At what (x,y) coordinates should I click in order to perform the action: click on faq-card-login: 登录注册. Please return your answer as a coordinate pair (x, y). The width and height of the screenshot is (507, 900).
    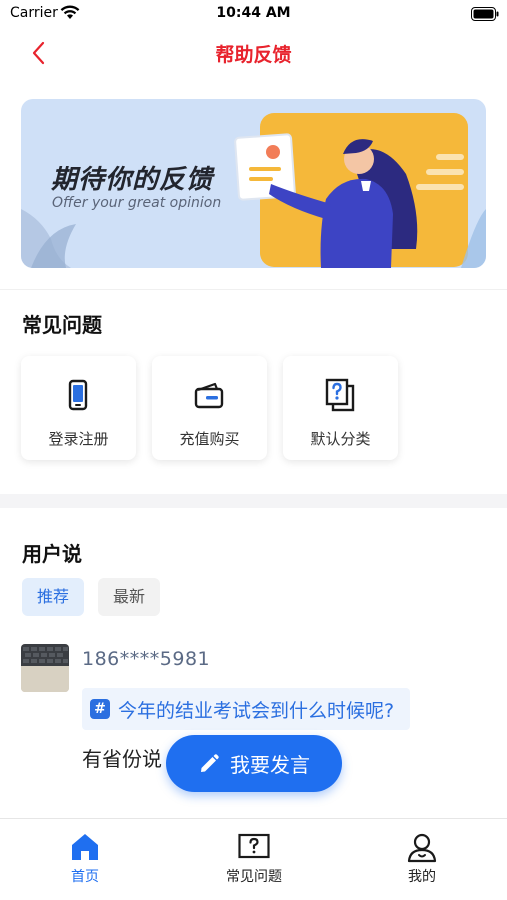
    Looking at the image, I should click on (78, 408).